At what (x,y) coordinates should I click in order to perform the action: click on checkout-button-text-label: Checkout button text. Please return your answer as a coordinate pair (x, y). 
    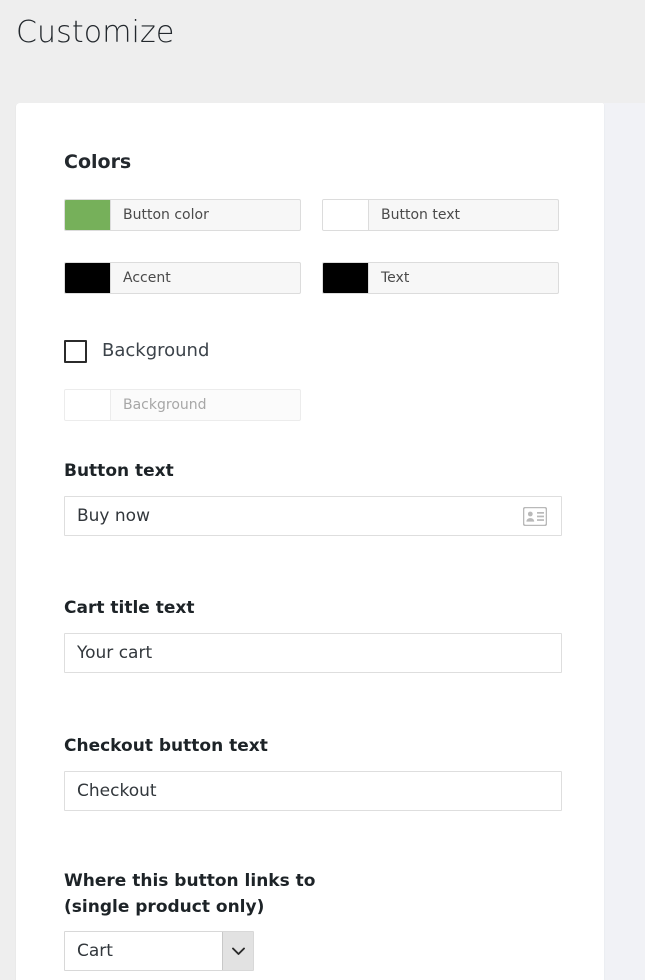
    Looking at the image, I should click on (166, 746).